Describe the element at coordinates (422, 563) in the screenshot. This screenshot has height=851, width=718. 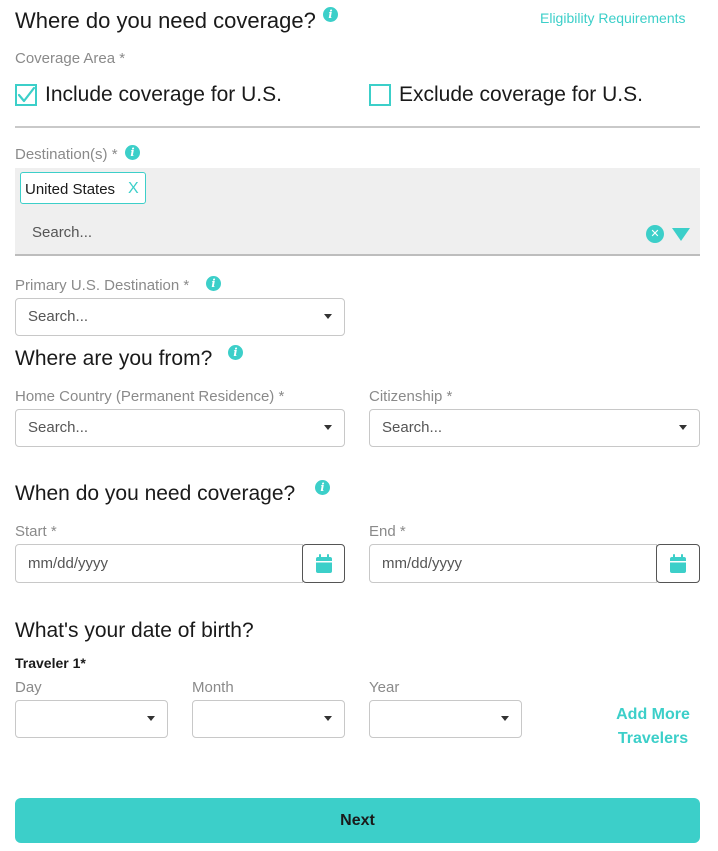
I see `end-date-placeholder: mm/dd/yyyy` at that location.